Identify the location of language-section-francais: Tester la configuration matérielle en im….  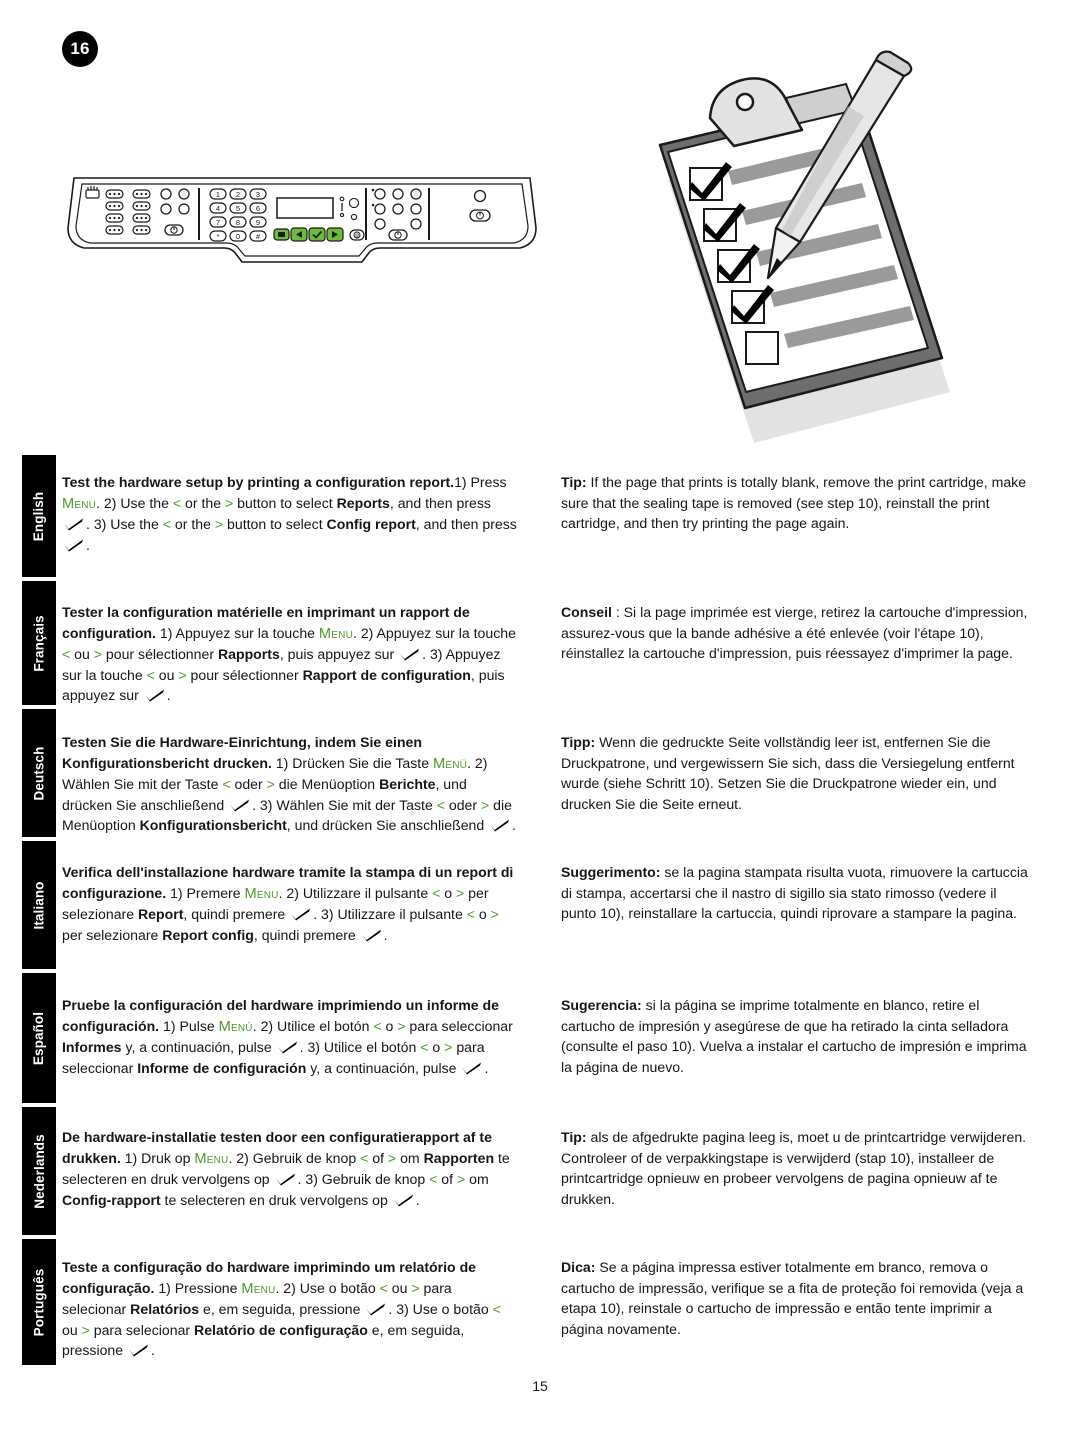
(547, 654).